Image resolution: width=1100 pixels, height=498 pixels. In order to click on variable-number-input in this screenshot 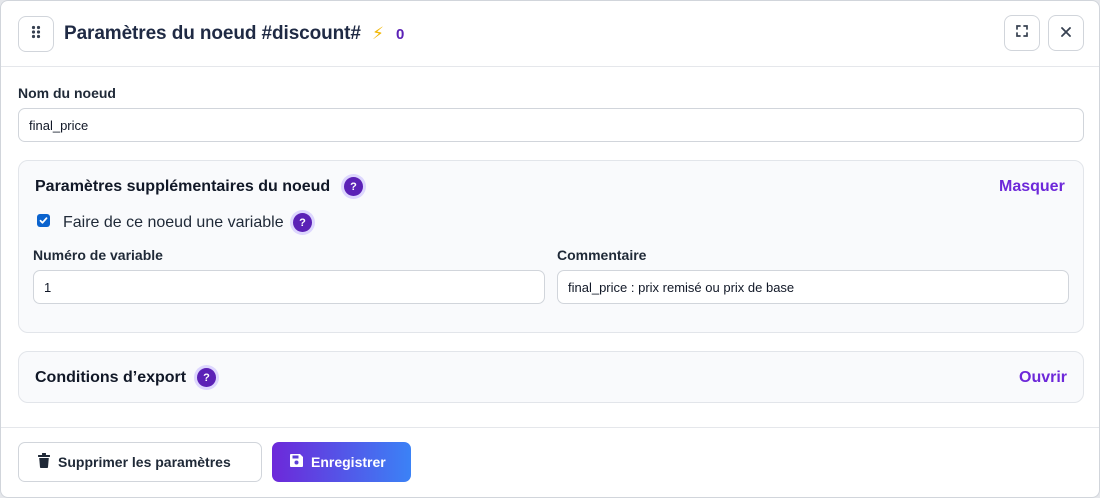, I will do `click(289, 287)`.